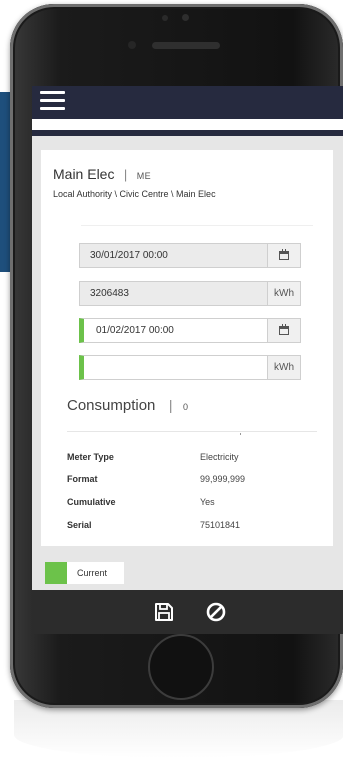  What do you see at coordinates (187, 612) in the screenshot?
I see `action-footer` at bounding box center [187, 612].